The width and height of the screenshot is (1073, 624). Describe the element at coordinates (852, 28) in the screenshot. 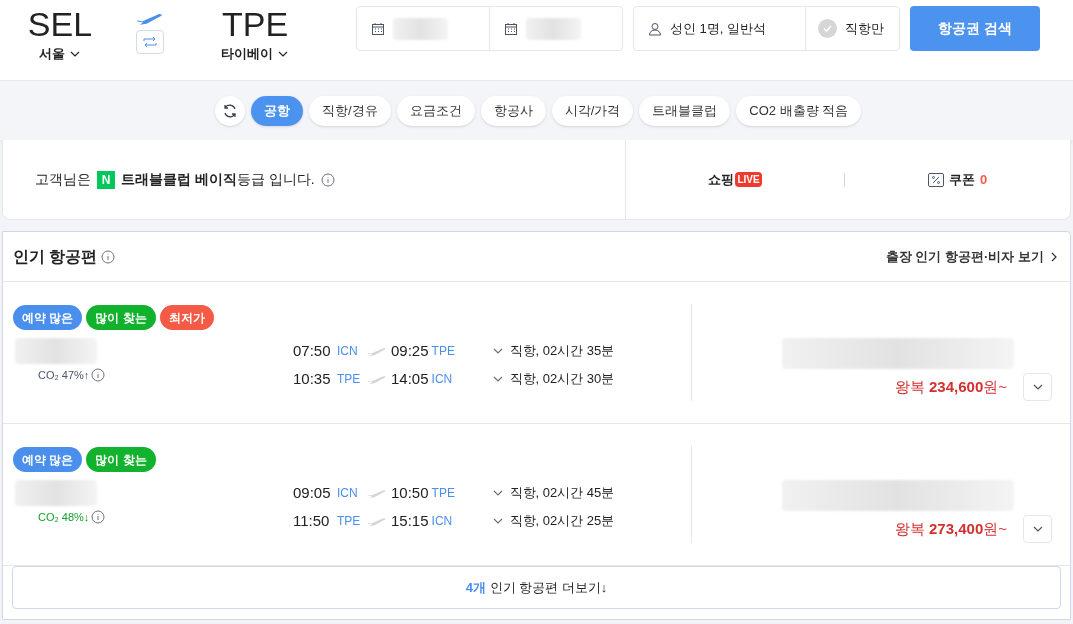

I see `direct-only-checkbox: 직항만` at that location.